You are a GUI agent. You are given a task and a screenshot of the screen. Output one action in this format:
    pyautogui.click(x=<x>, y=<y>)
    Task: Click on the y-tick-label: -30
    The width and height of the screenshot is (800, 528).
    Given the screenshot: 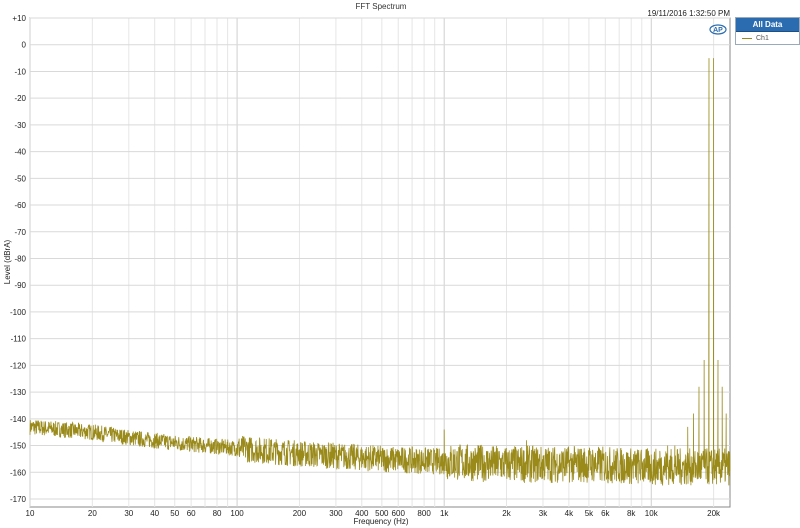 What is the action you would take?
    pyautogui.click(x=20, y=125)
    